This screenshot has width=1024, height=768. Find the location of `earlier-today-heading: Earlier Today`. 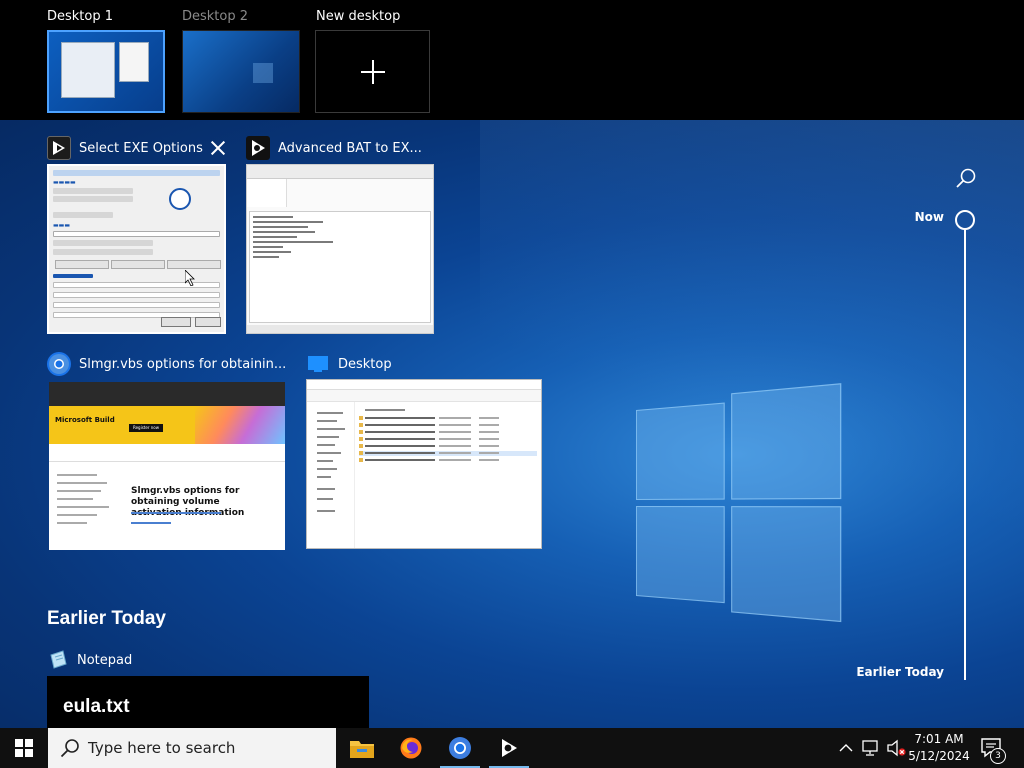

earlier-today-heading: Earlier Today is located at coordinates (106, 618).